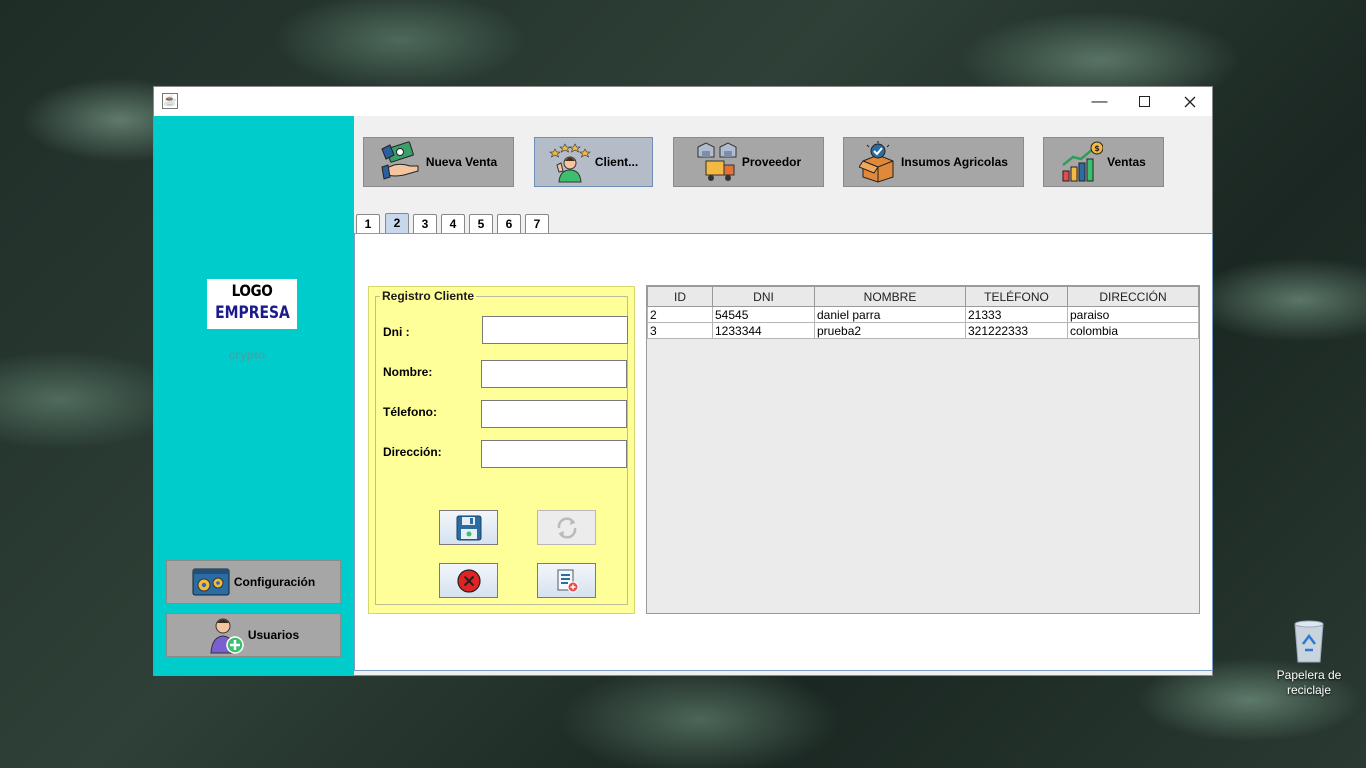 The width and height of the screenshot is (1366, 768). What do you see at coordinates (274, 582) in the screenshot?
I see `settings-label: Configuración` at bounding box center [274, 582].